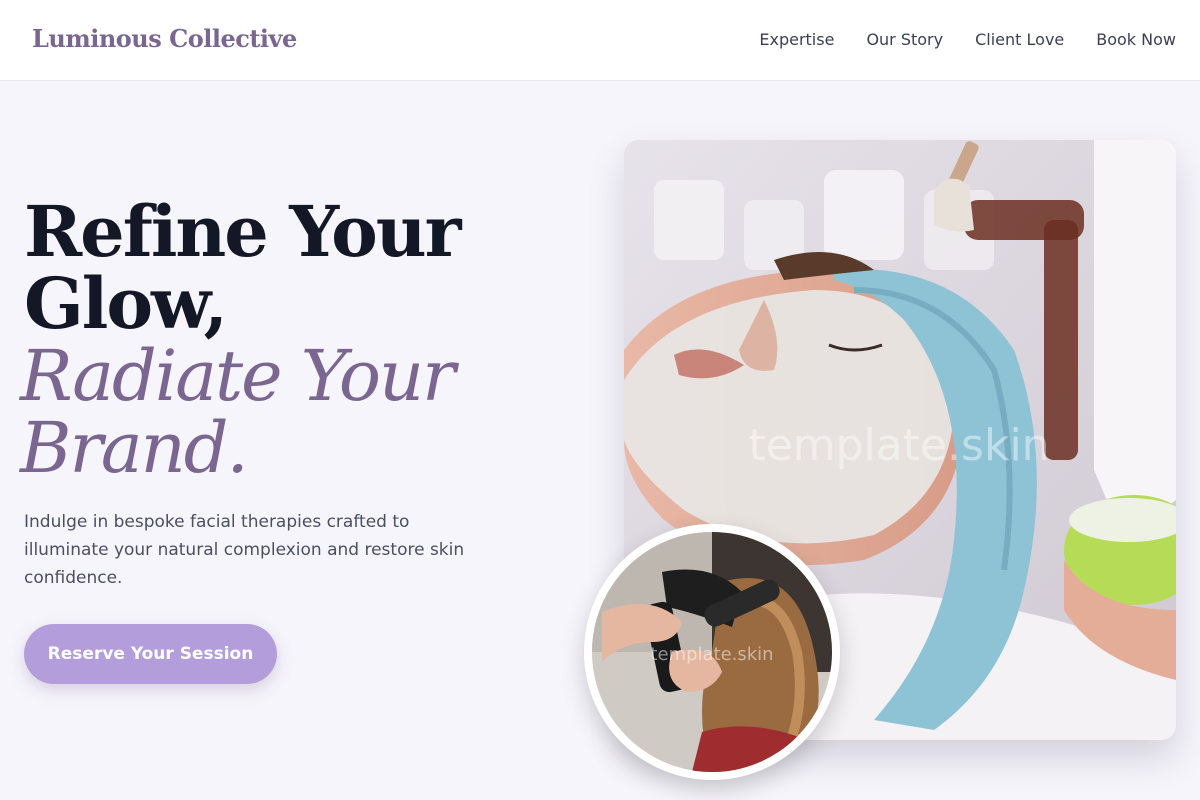  Describe the element at coordinates (796, 39) in the screenshot. I see `nav-link-expertise: Expertise` at that location.